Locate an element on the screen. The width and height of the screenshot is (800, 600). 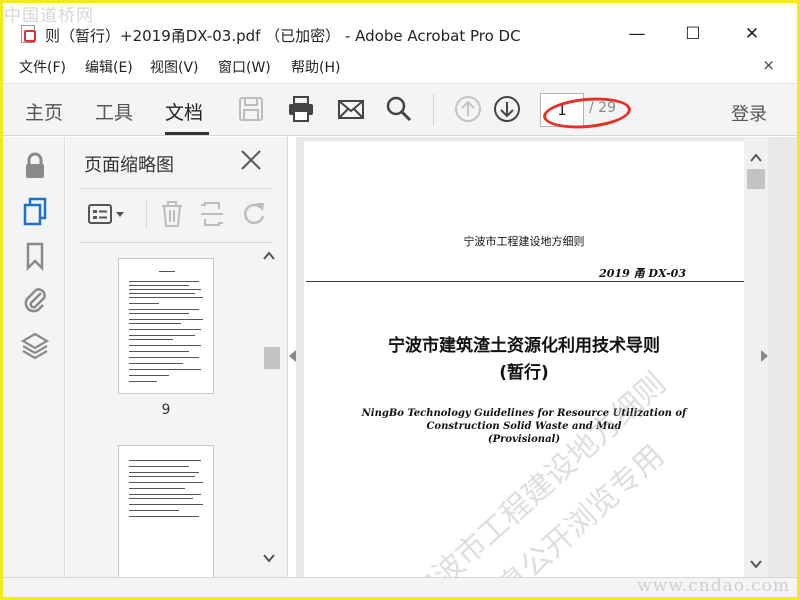
active-tab-indicator is located at coordinates (187, 133).